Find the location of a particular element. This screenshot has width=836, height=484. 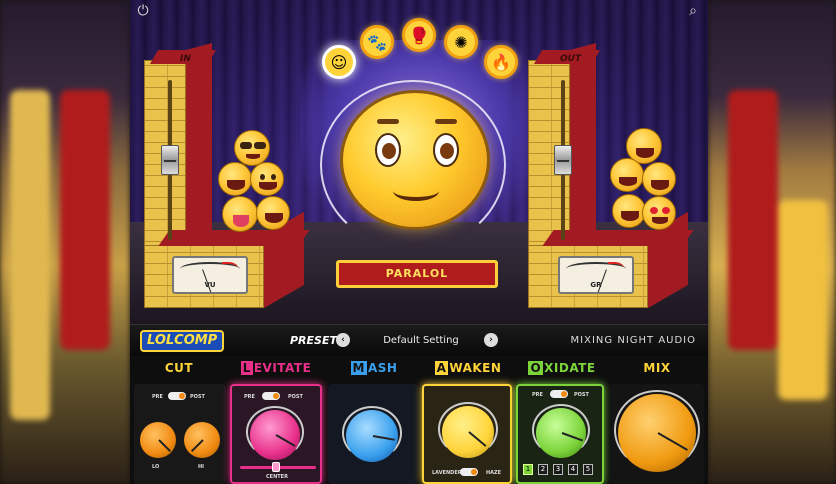

input-label: IN is located at coordinates (185, 59).